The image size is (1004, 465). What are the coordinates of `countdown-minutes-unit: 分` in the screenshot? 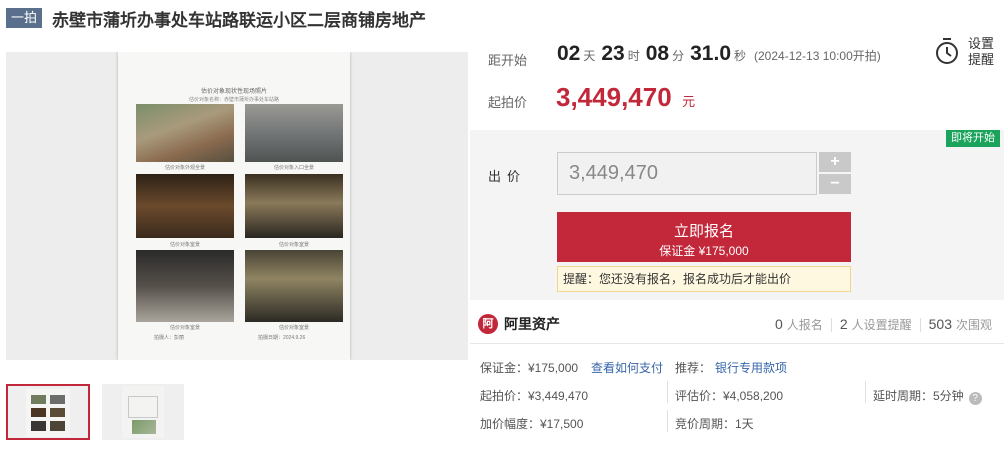 It's located at (678, 56).